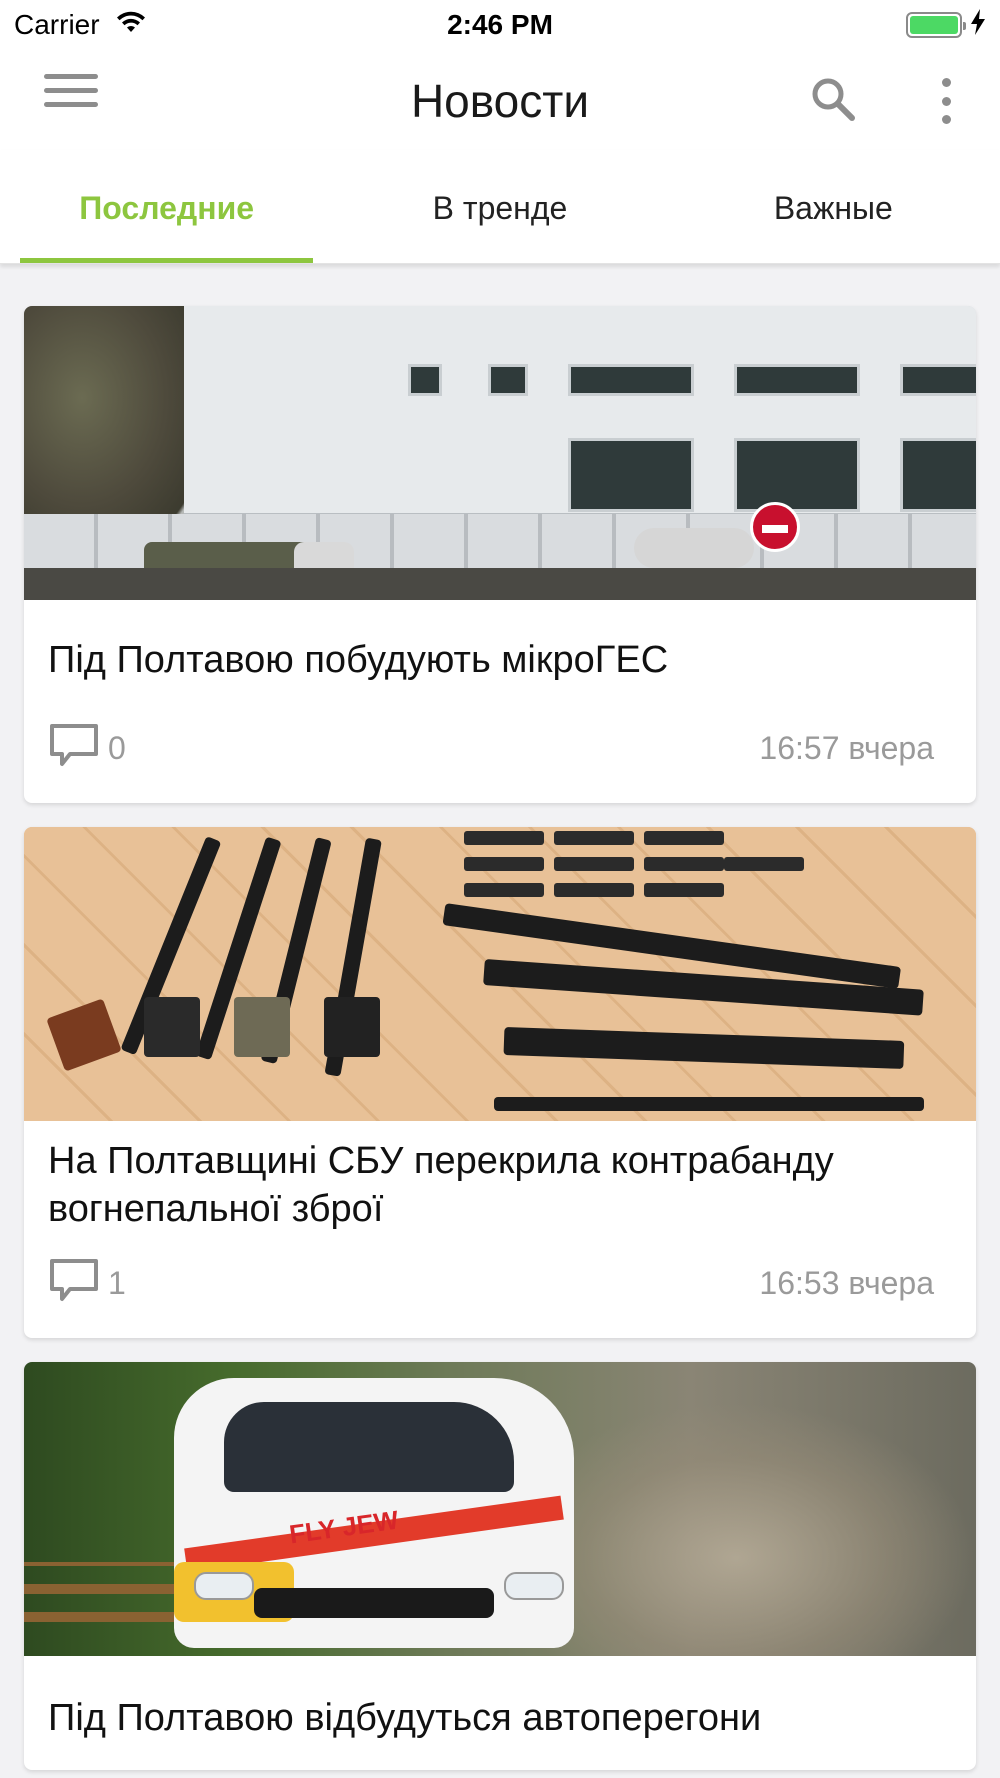  What do you see at coordinates (833, 99) in the screenshot?
I see `search-icon` at bounding box center [833, 99].